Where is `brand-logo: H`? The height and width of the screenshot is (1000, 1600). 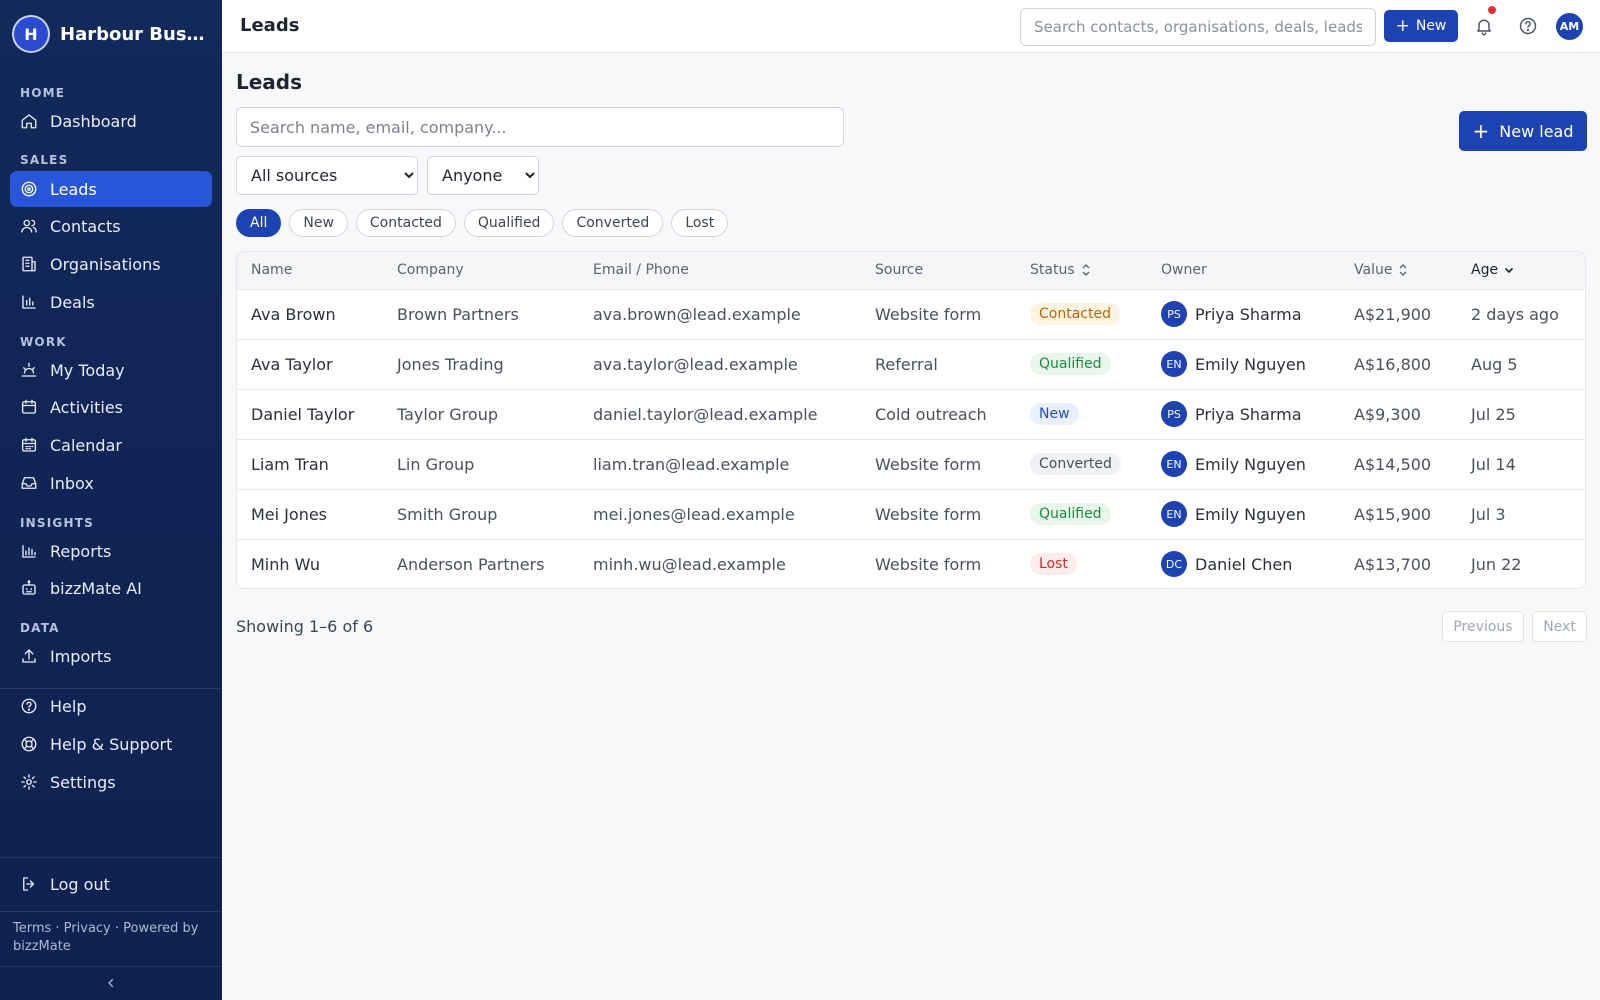
brand-logo: H is located at coordinates (31, 34).